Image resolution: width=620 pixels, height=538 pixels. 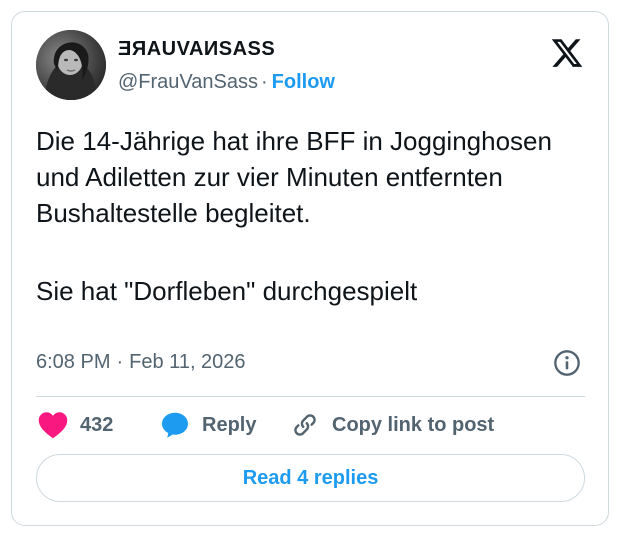 I want to click on reply-button: Reply, so click(x=208, y=425).